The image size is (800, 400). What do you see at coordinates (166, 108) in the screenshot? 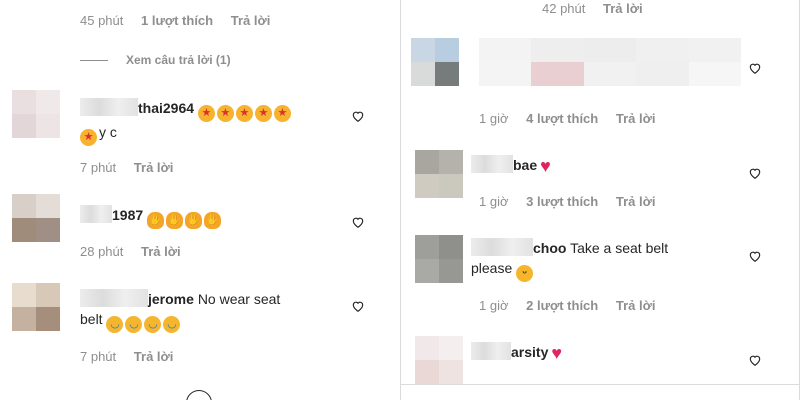
I see `username-link: thai2964` at bounding box center [166, 108].